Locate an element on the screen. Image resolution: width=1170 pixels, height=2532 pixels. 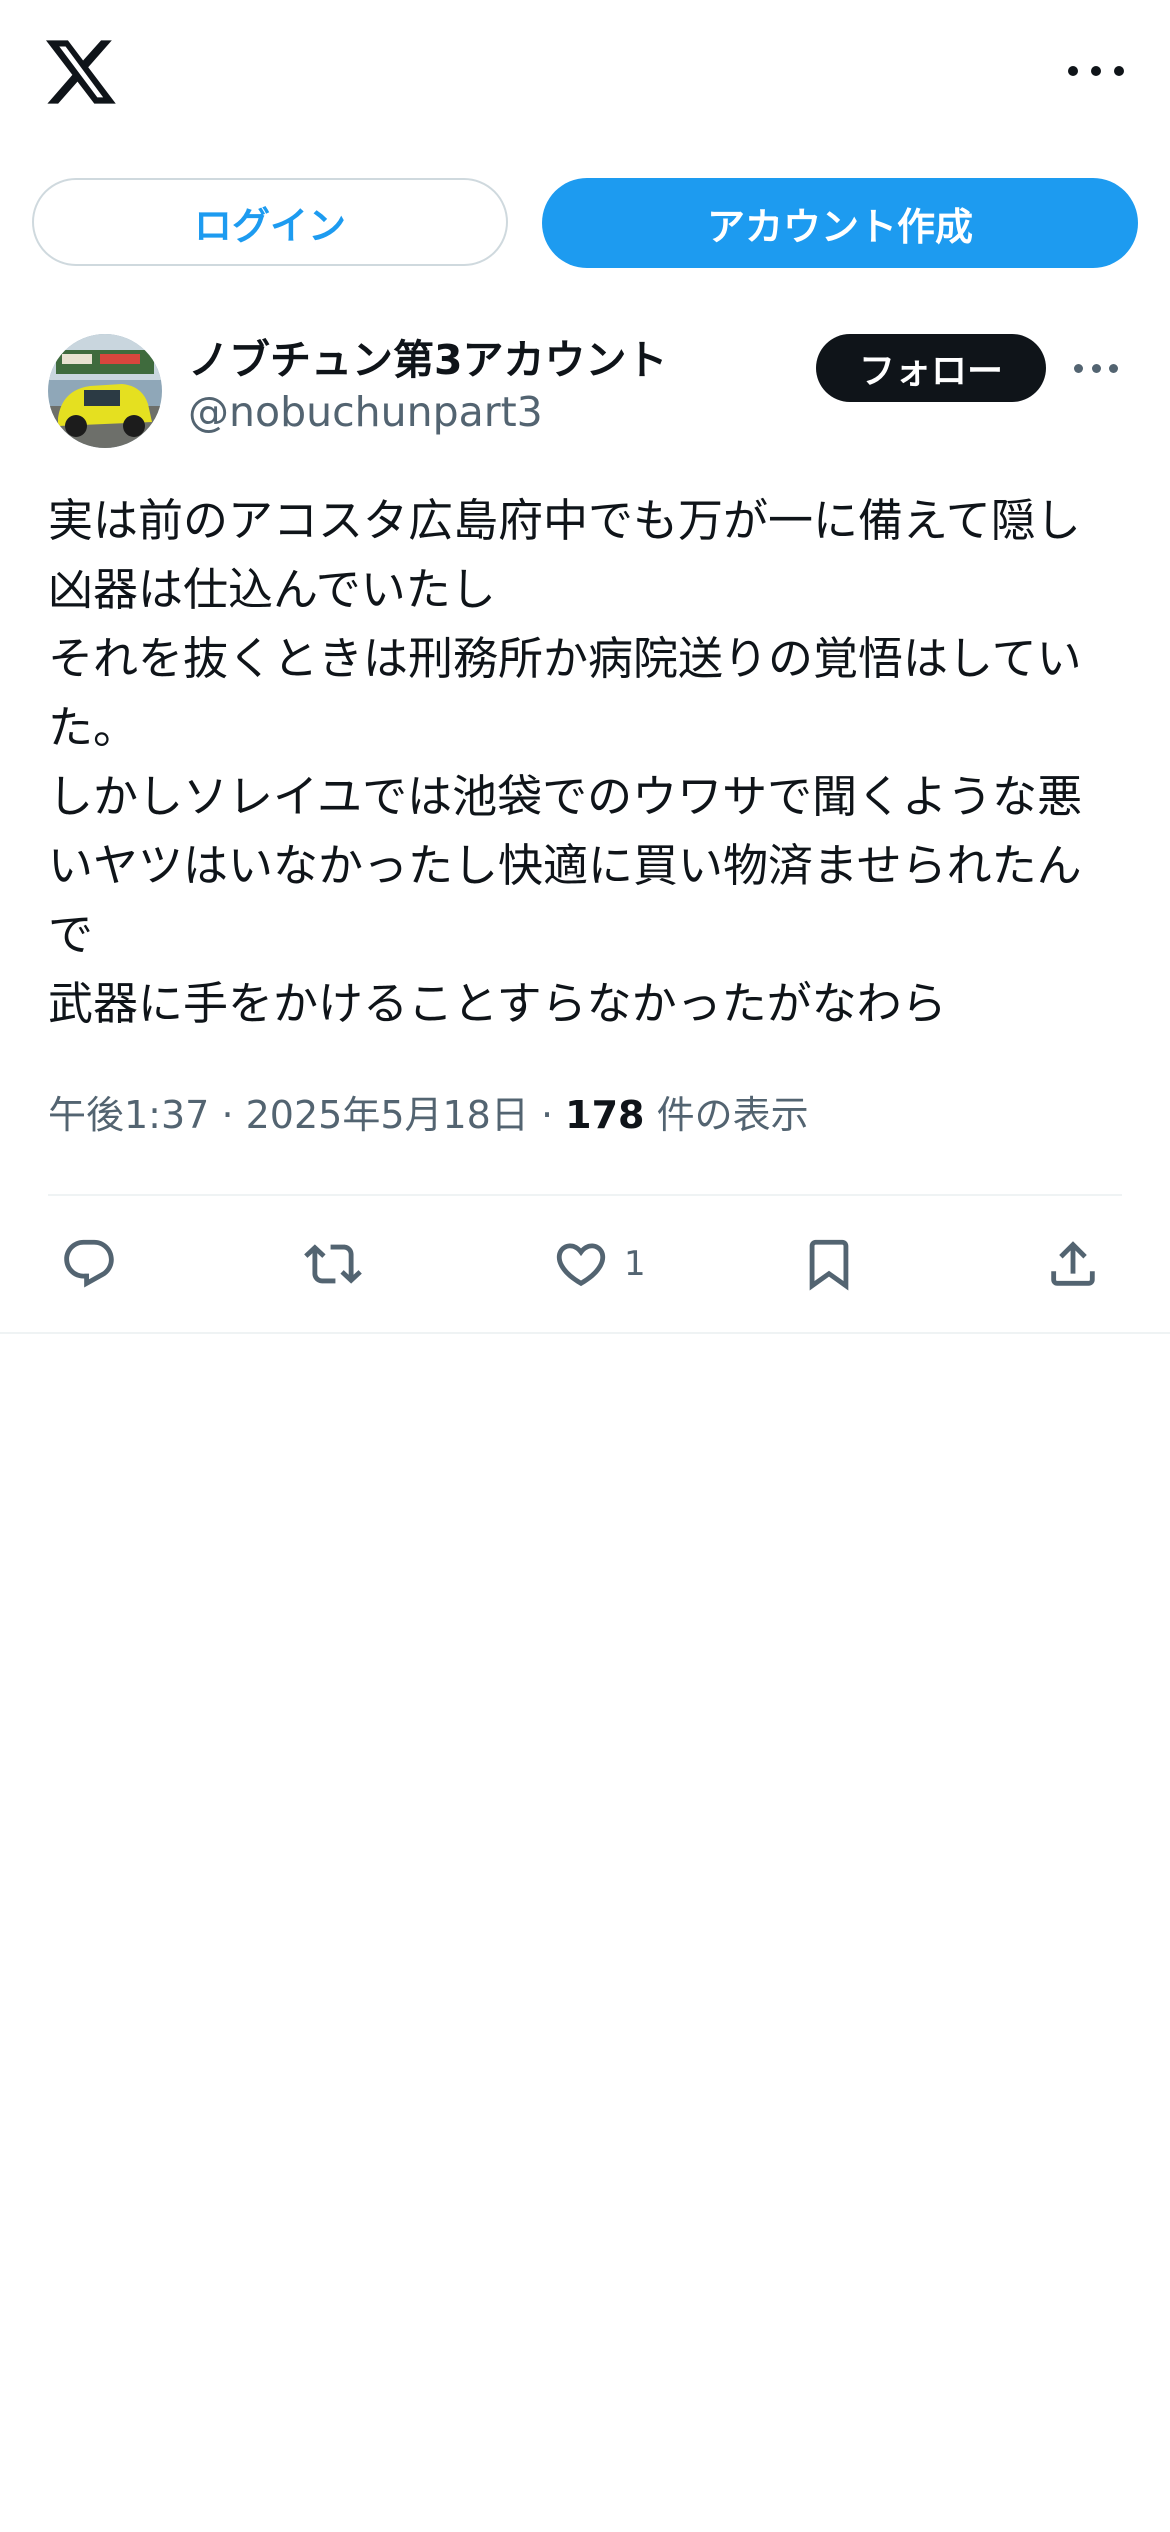
share-icon is located at coordinates (1073, 1263).